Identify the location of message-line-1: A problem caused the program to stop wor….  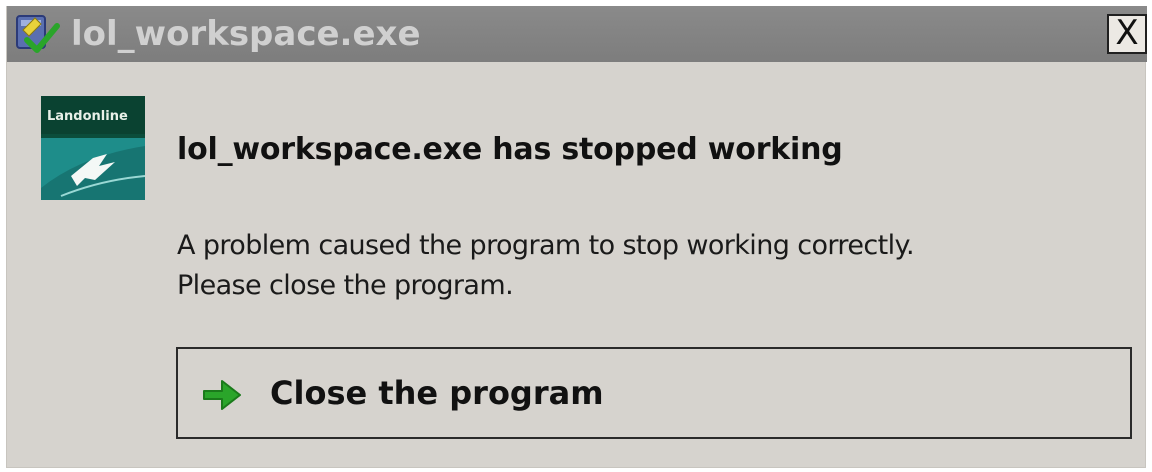
(546, 245).